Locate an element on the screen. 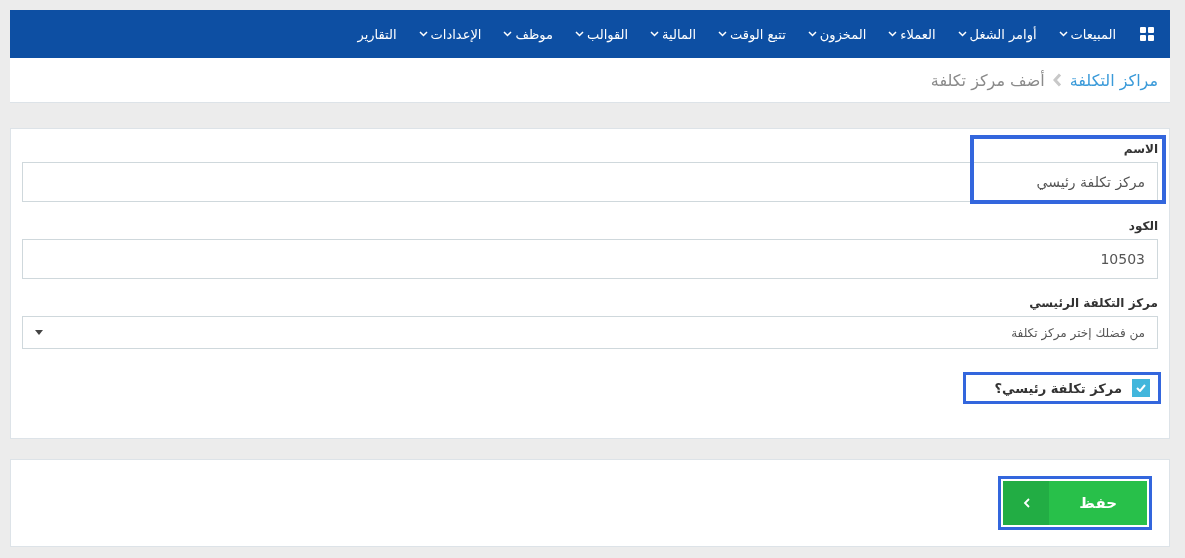 This screenshot has height=558, width=1185. breadcrumb-current: أضف مركز تكلفة is located at coordinates (987, 80).